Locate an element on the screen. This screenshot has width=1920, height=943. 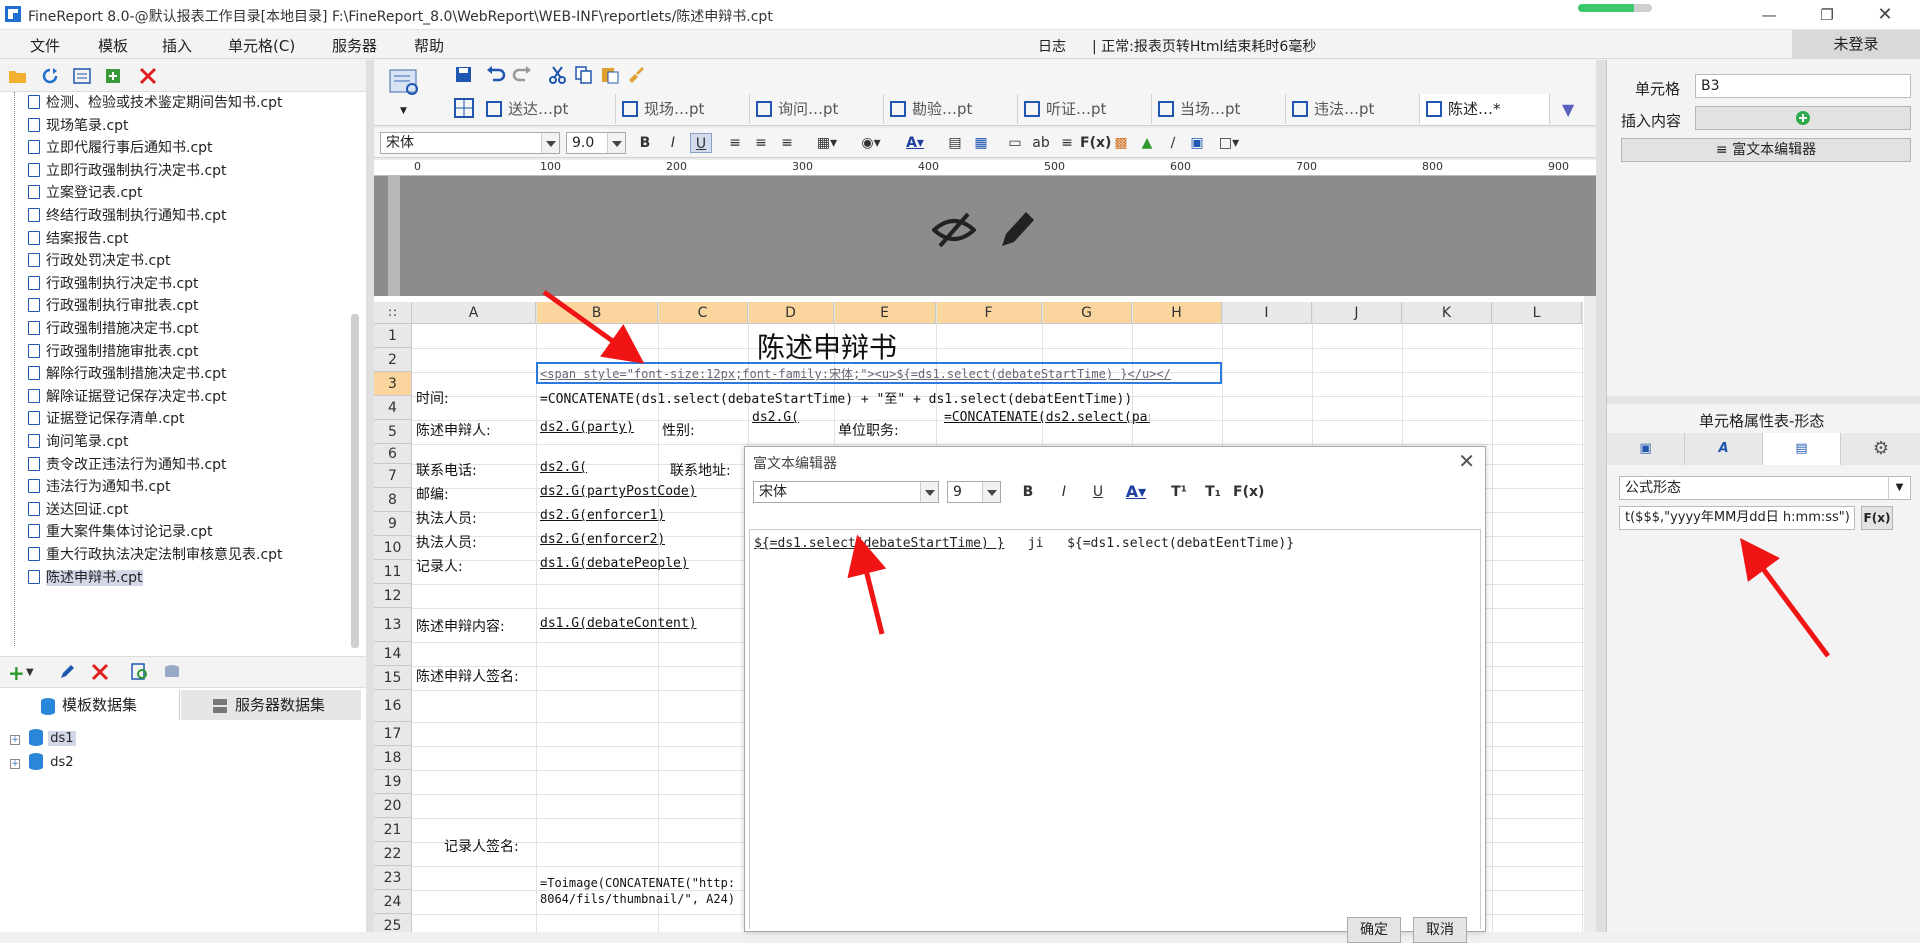
cell-b5: ds2.G(party) is located at coordinates (587, 427).